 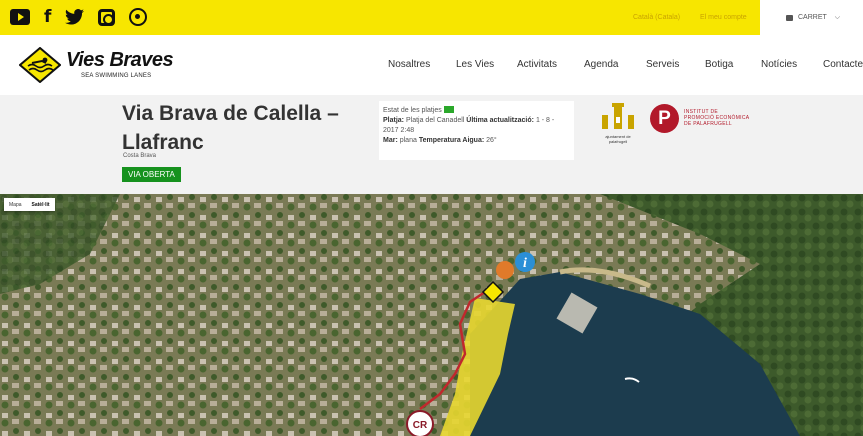 What do you see at coordinates (140, 156) in the screenshot?
I see `region-label: Costa Brava` at bounding box center [140, 156].